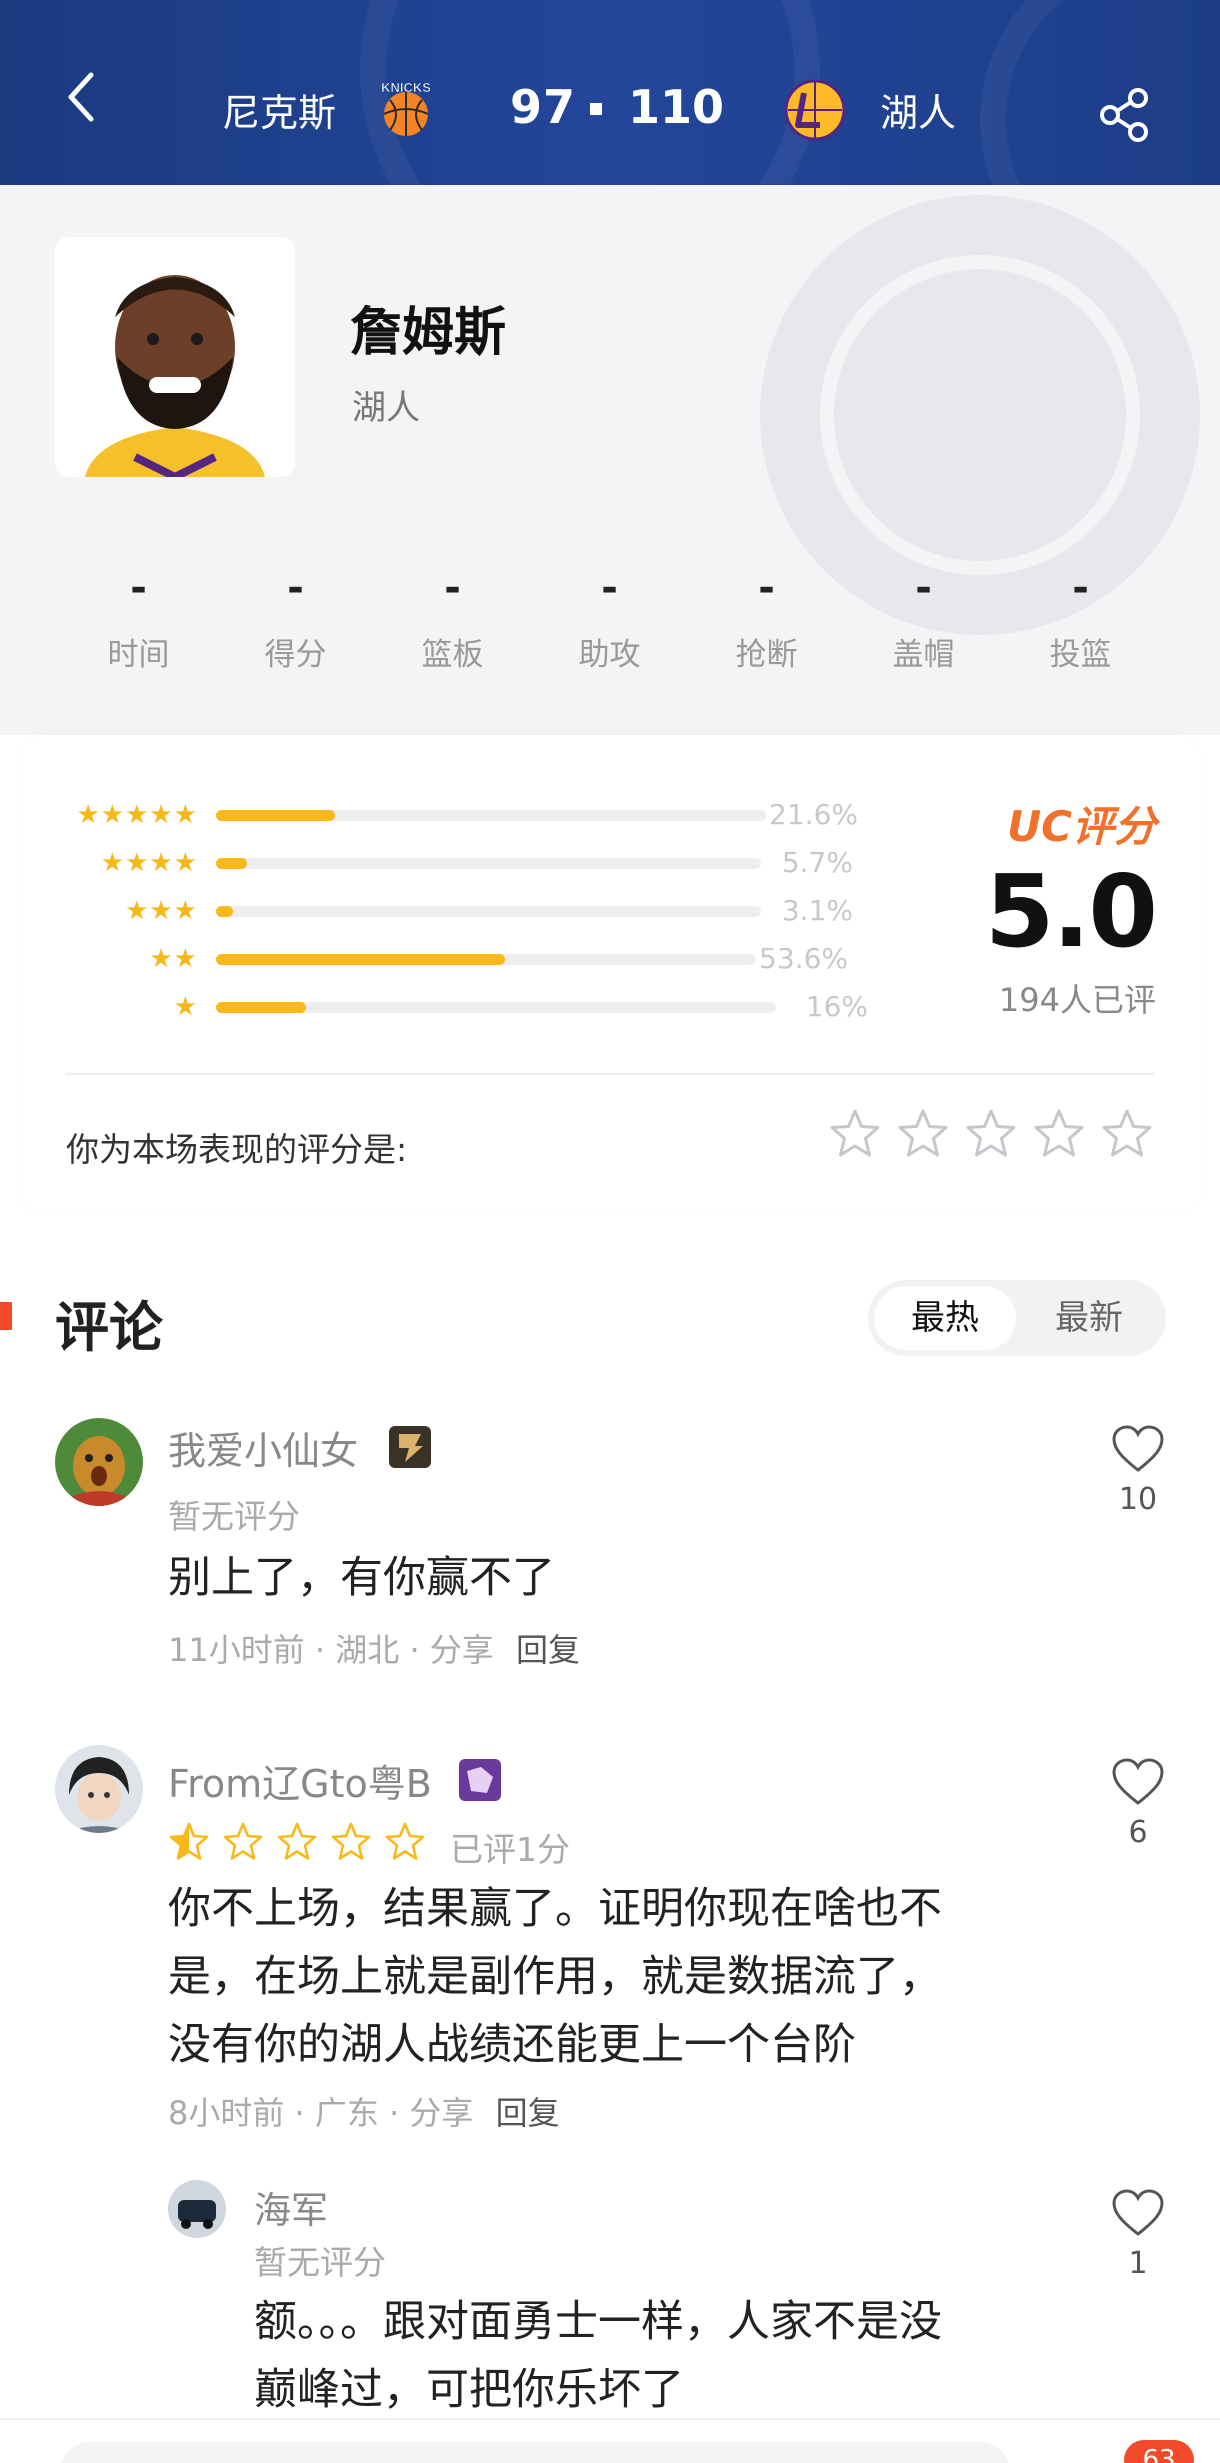  What do you see at coordinates (406, 87) in the screenshot?
I see `svg-text: KNICKS` at bounding box center [406, 87].